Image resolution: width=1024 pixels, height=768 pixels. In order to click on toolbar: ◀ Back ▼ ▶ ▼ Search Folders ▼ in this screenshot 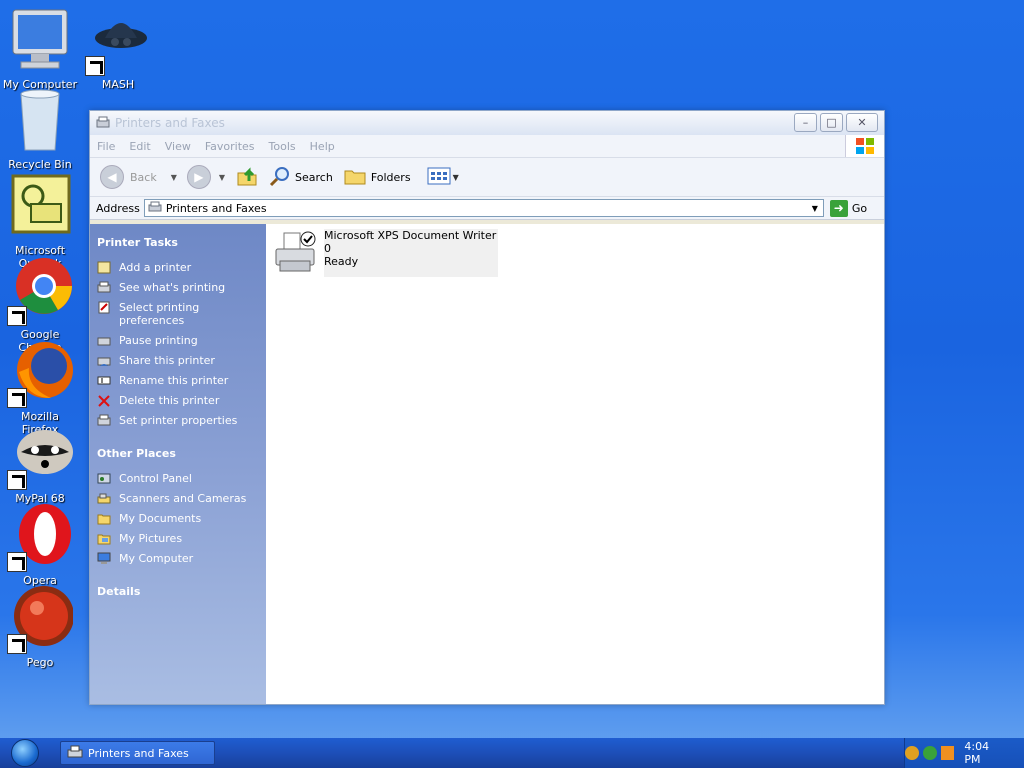, I will do `click(487, 177)`.